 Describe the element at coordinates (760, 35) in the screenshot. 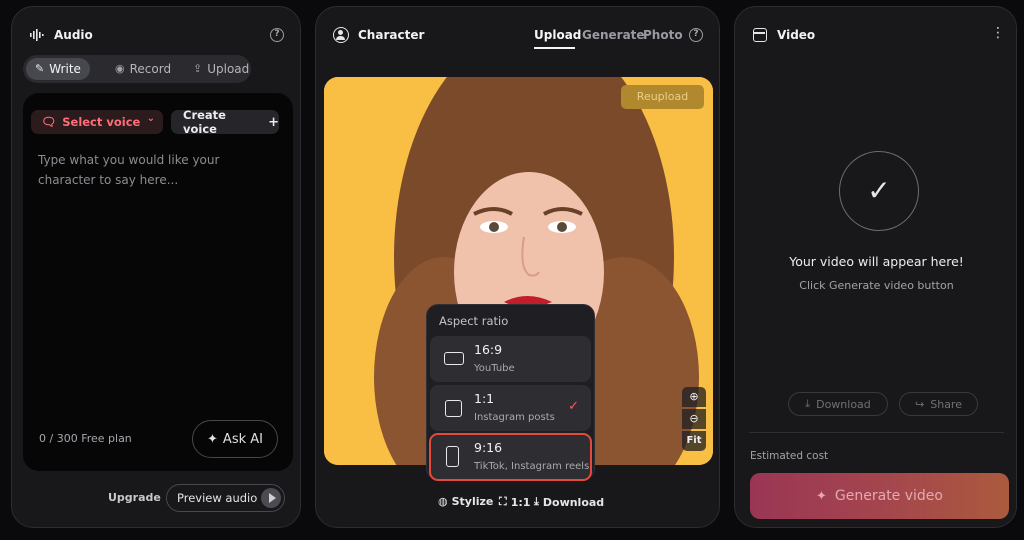

I see `video-icon` at that location.